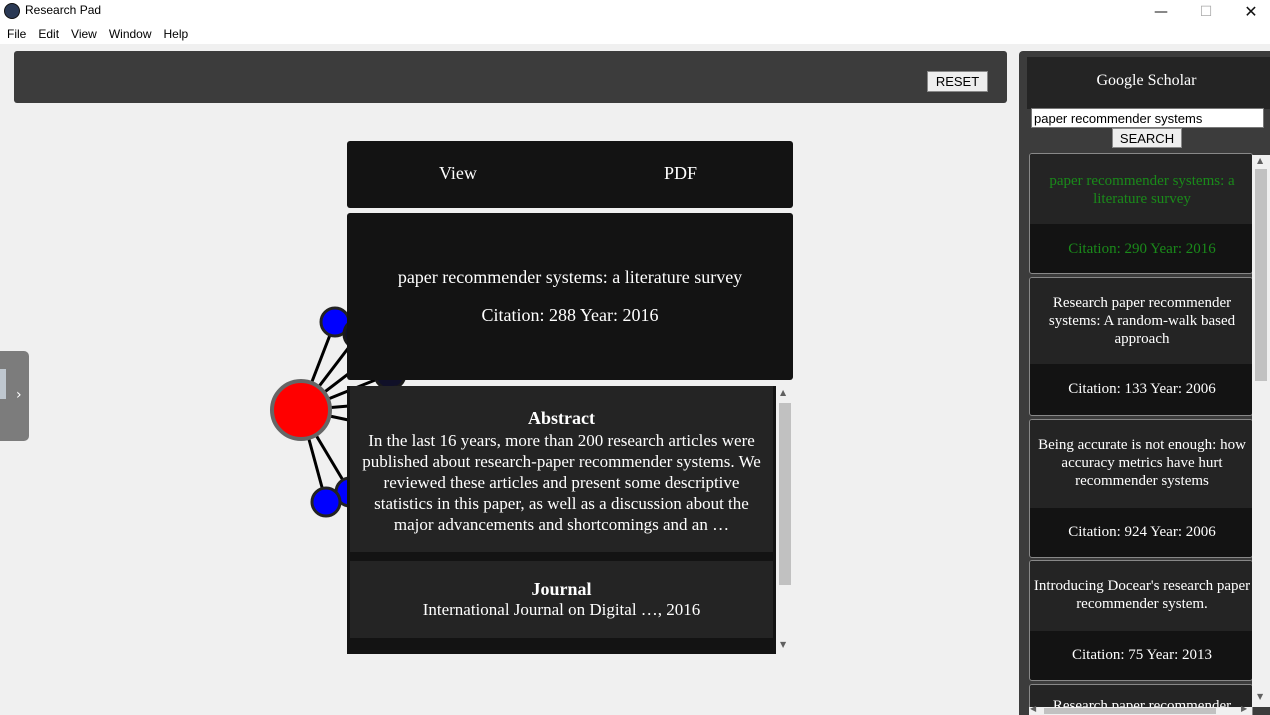  What do you see at coordinates (635, 11) in the screenshot?
I see `title-bar: Research Pad — ☐ ✕` at bounding box center [635, 11].